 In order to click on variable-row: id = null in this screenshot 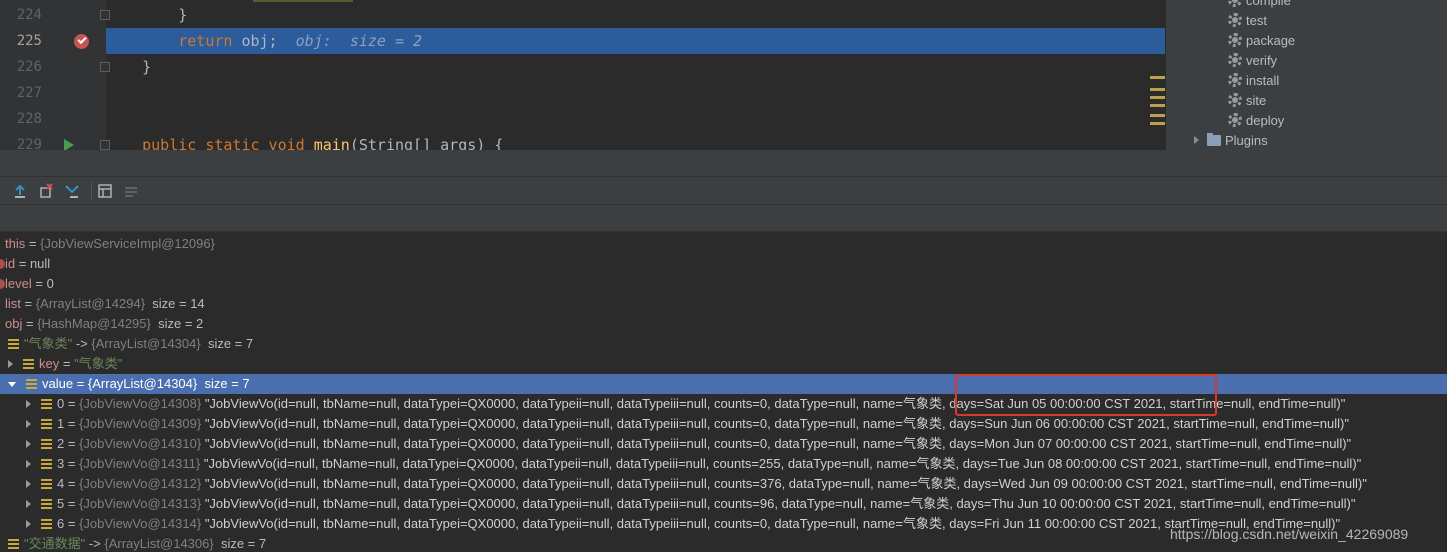, I will do `click(723, 264)`.